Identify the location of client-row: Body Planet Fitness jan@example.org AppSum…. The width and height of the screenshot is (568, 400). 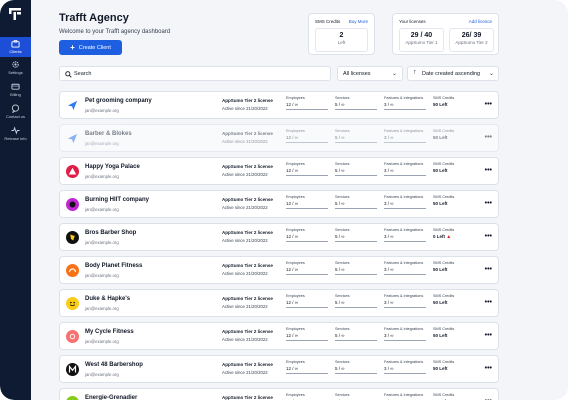
(279, 270).